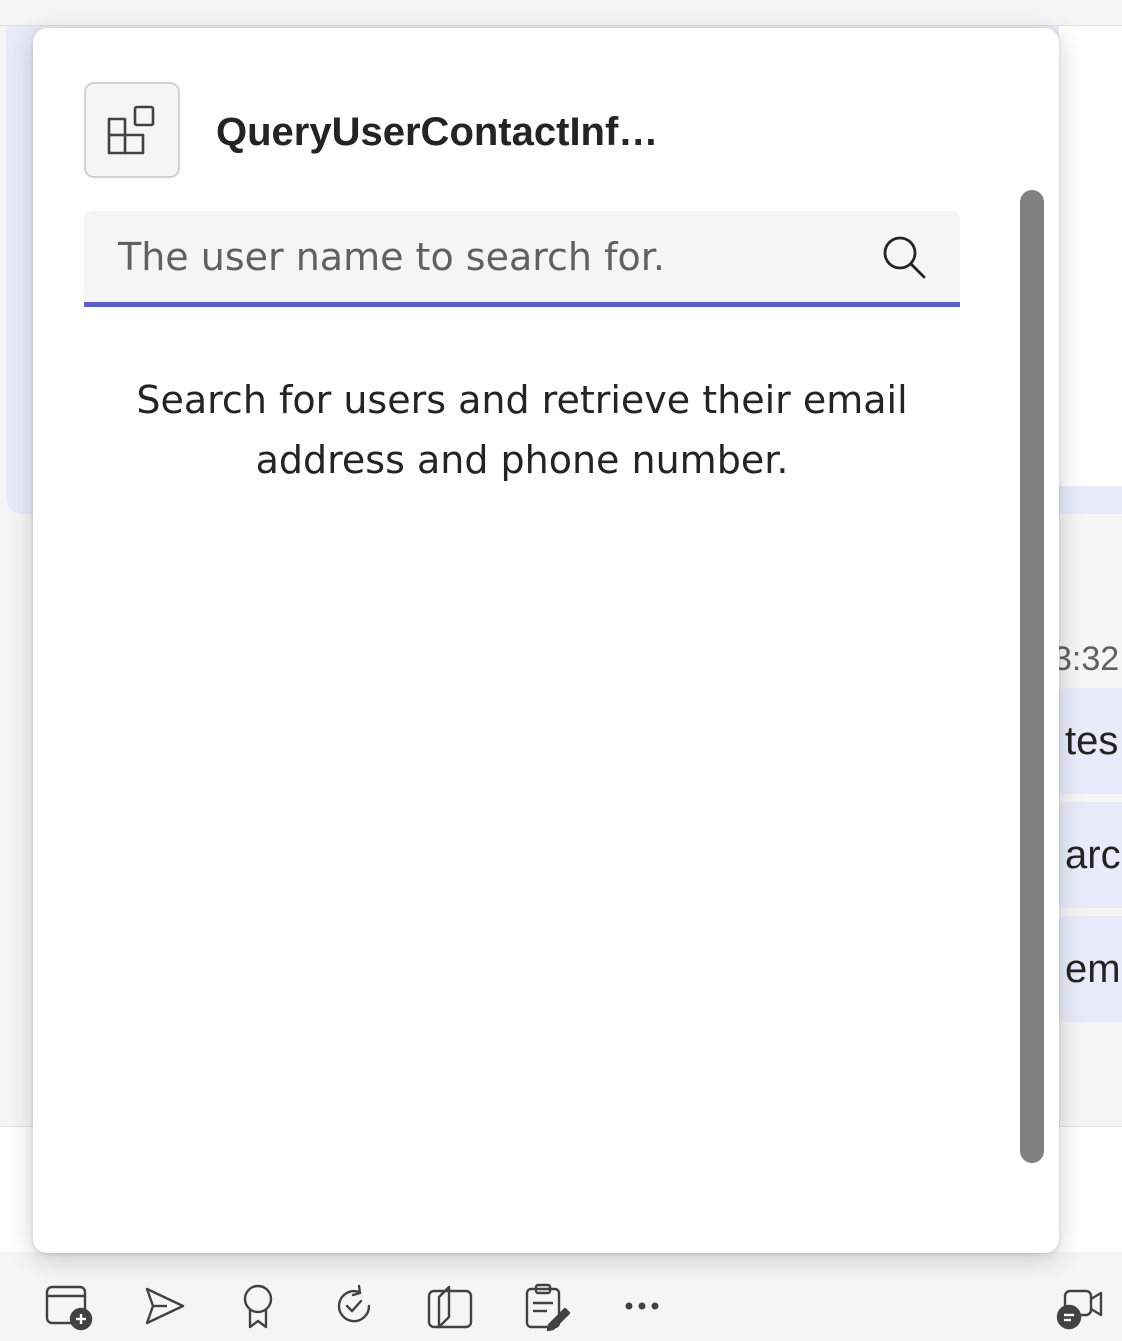 The height and width of the screenshot is (1341, 1122). What do you see at coordinates (546, 1306) in the screenshot?
I see `forms-icon` at bounding box center [546, 1306].